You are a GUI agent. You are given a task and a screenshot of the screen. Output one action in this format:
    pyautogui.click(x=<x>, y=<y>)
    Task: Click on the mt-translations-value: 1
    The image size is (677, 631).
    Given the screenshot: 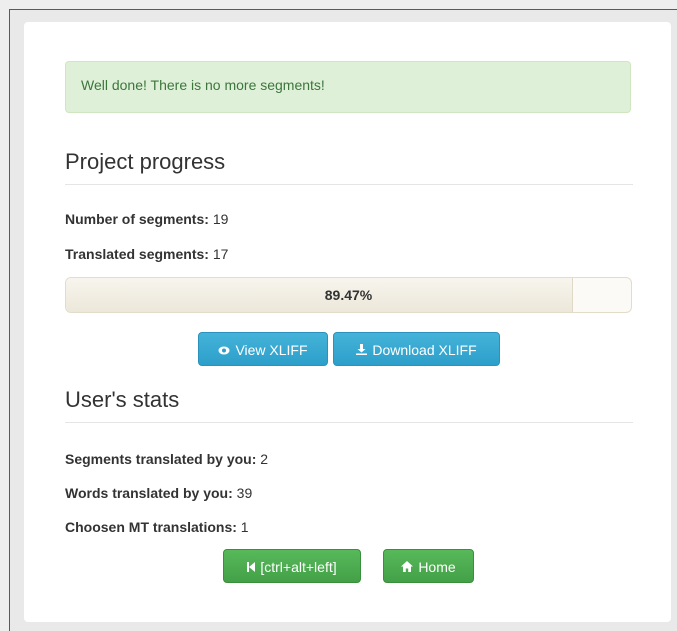 What is the action you would take?
    pyautogui.click(x=244, y=527)
    